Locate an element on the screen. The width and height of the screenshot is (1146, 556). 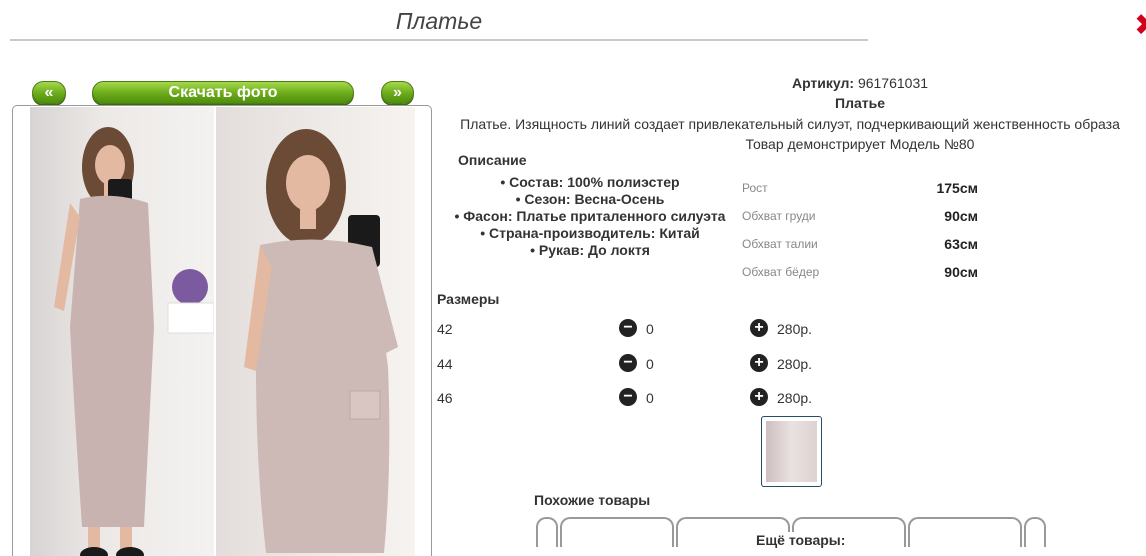
close-icon: ✖ is located at coordinates (1140, 26).